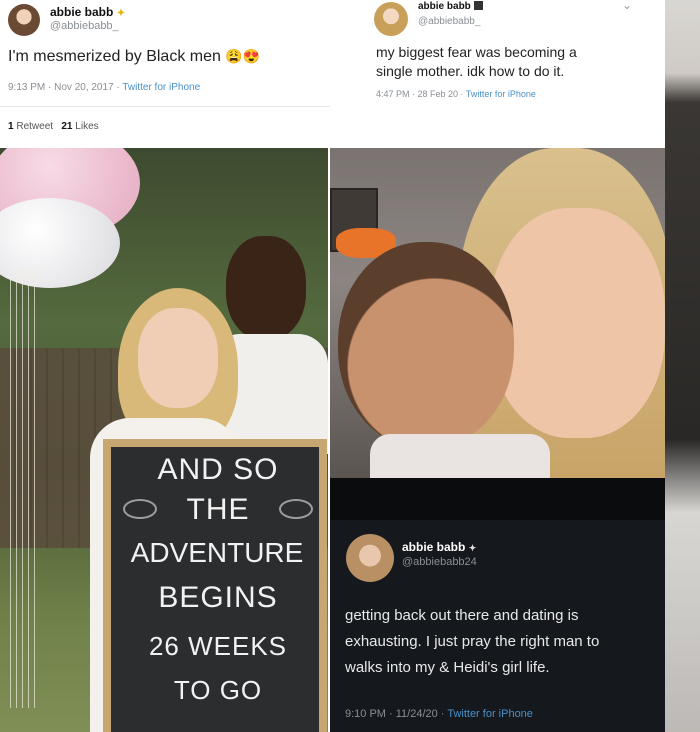 Image resolution: width=700 pixels, height=732 pixels. Describe the element at coordinates (53, 126) in the screenshot. I see `tweet-stats: 1 Retweet 21 Likes` at that location.